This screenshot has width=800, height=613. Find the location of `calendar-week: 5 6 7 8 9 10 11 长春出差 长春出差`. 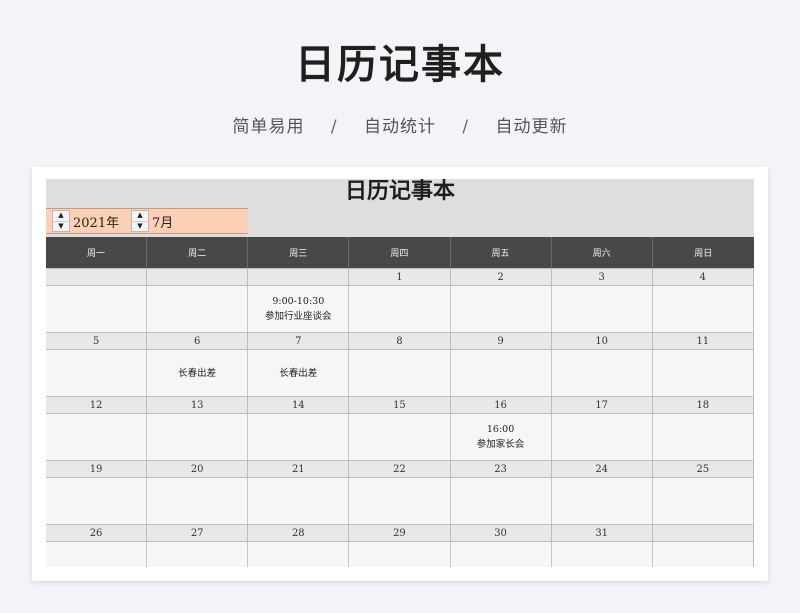

calendar-week: 5 6 7 8 9 10 11 长春出差 长春出差 is located at coordinates (400, 364).